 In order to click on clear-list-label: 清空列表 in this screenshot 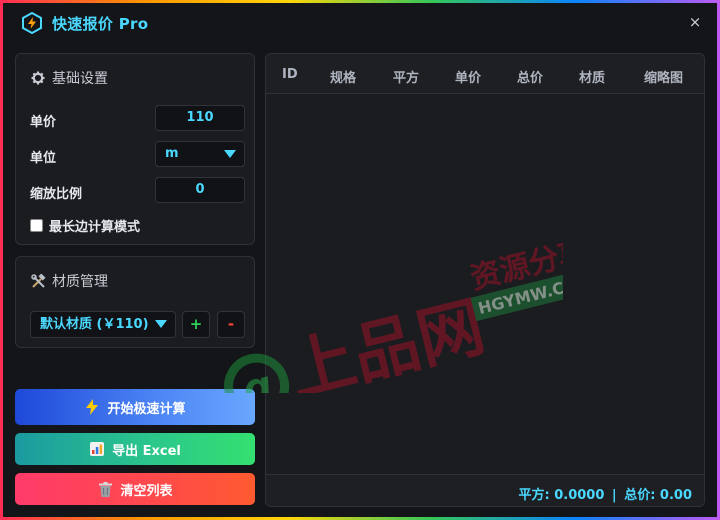, I will do `click(146, 491)`.